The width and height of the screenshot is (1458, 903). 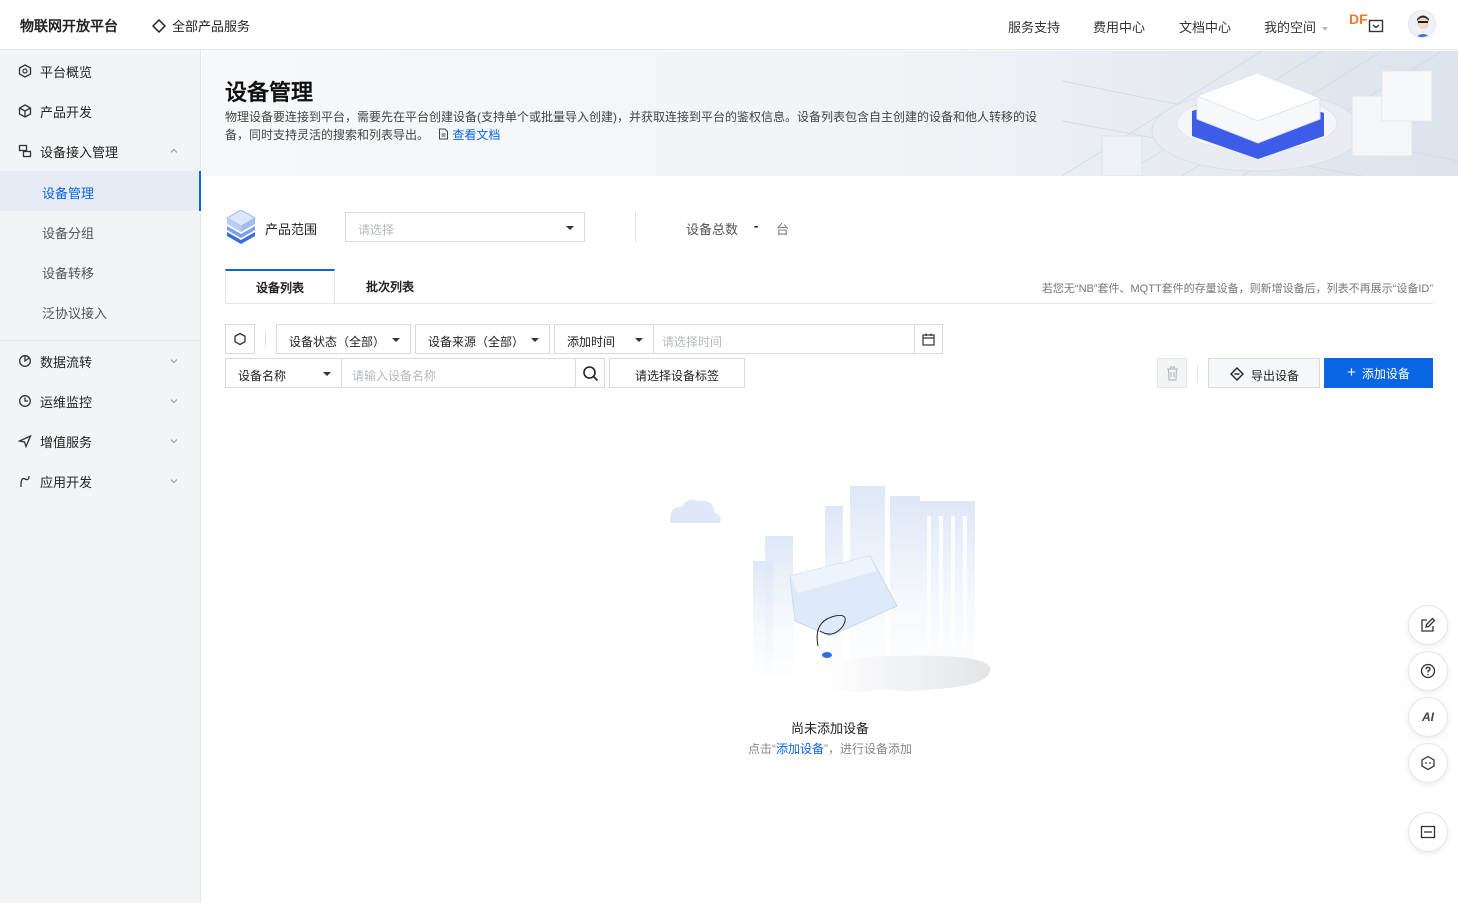 I want to click on sidebar-item-ops-monitor: 运维监控, so click(x=100, y=401).